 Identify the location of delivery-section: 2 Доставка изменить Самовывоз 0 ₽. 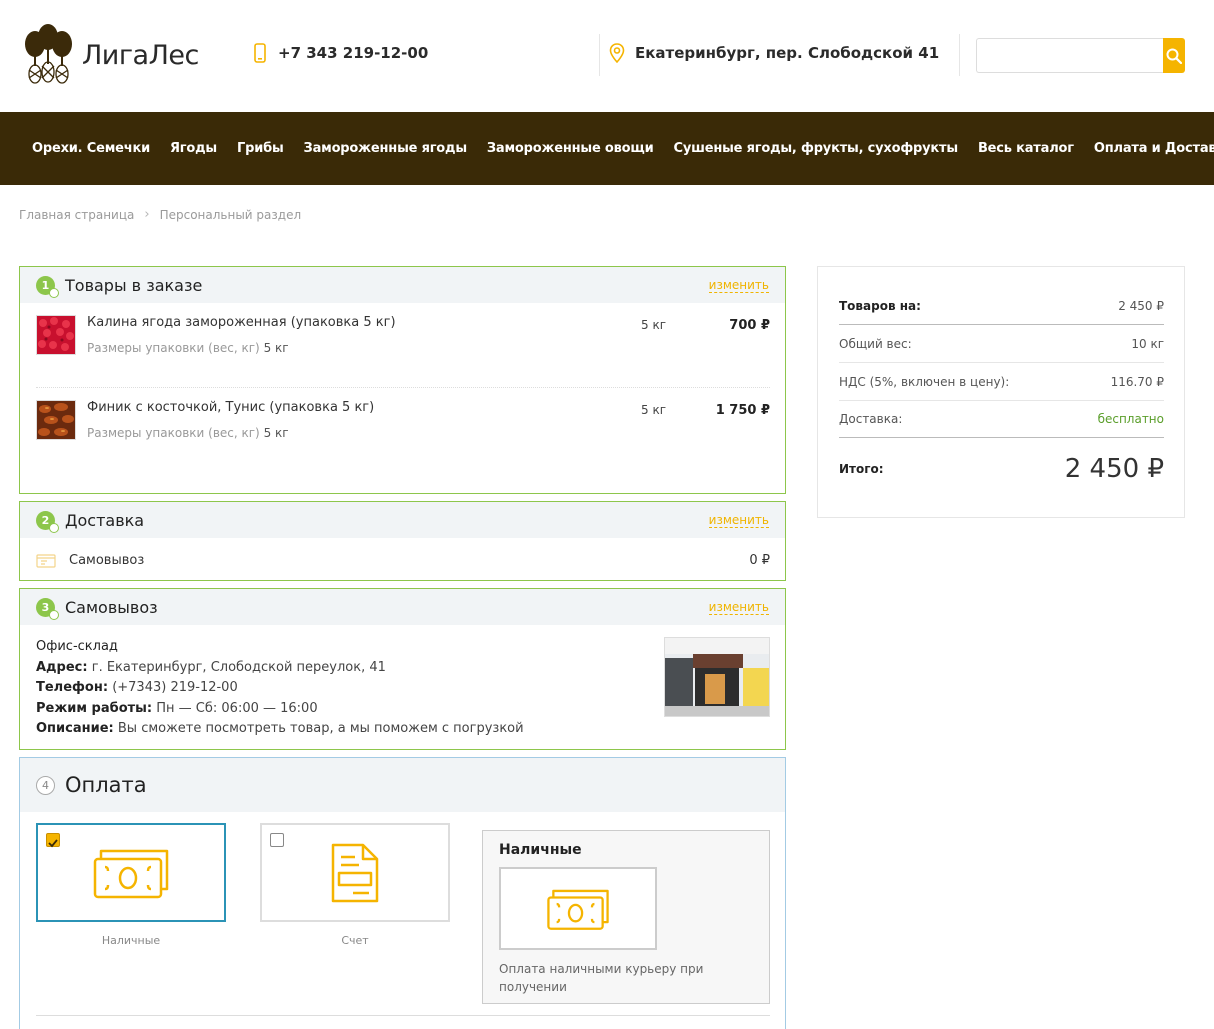
(402, 541).